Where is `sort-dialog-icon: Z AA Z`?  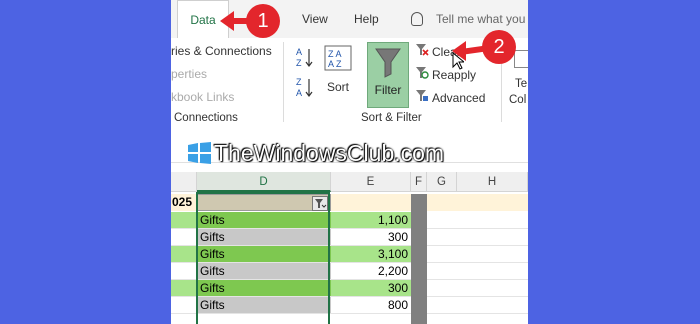 sort-dialog-icon: Z AA Z is located at coordinates (338, 58).